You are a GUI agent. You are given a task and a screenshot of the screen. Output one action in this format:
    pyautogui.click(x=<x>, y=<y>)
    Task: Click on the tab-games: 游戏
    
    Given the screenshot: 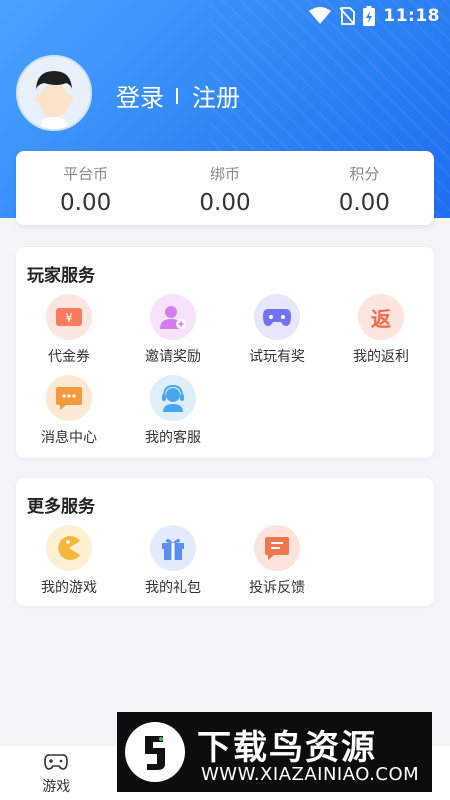 What is the action you would take?
    pyautogui.click(x=56, y=773)
    